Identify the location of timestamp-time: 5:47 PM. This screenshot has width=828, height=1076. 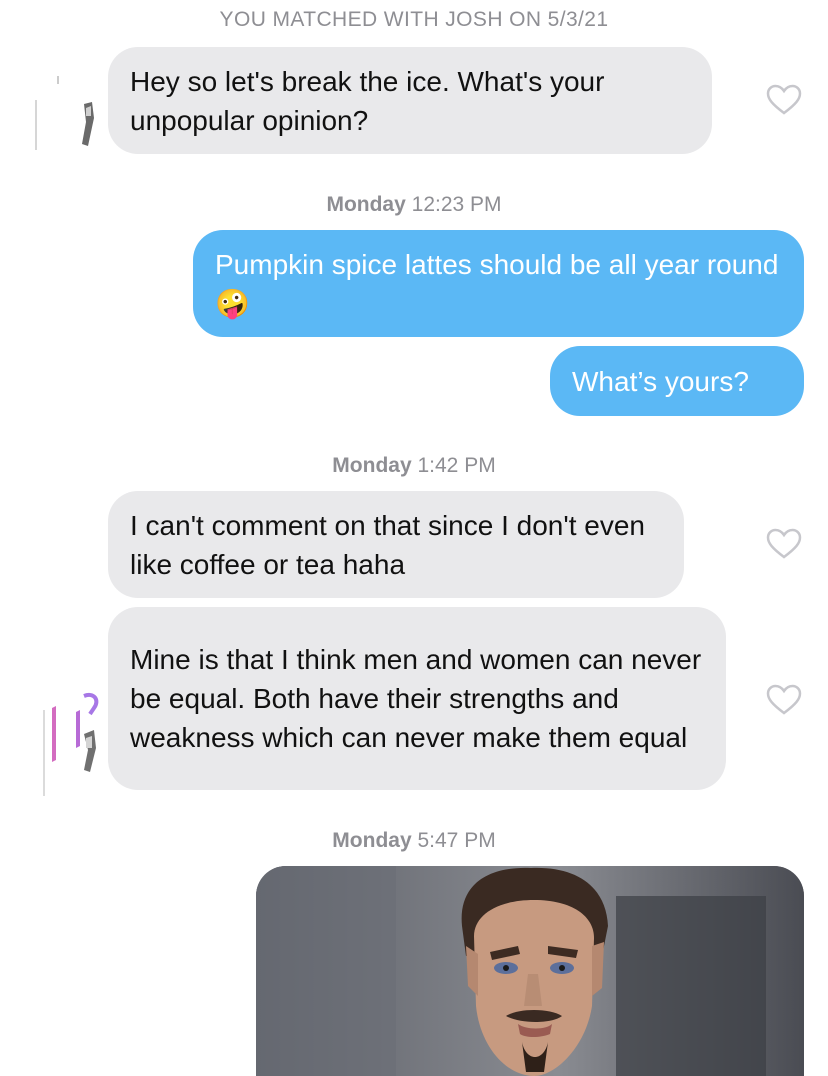
(456, 840).